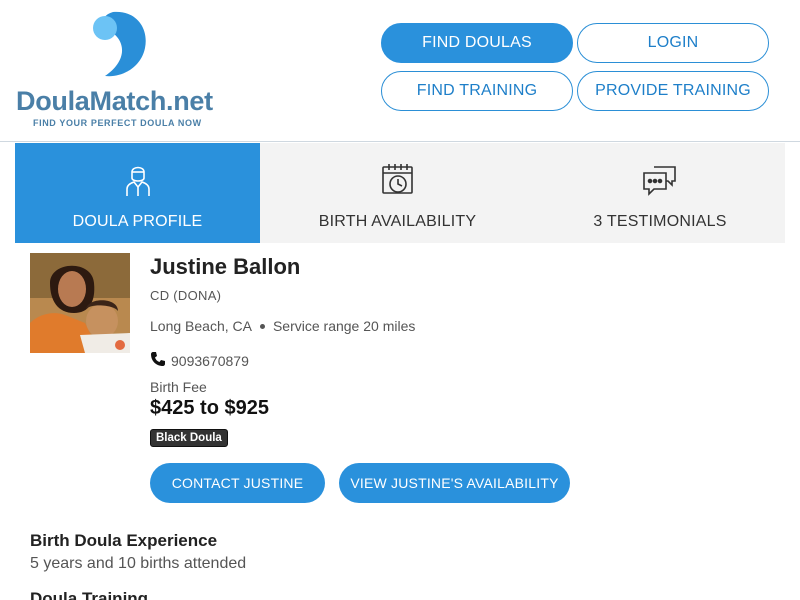 This screenshot has height=600, width=800. What do you see at coordinates (210, 361) in the screenshot?
I see `phone-number: 9093670879` at bounding box center [210, 361].